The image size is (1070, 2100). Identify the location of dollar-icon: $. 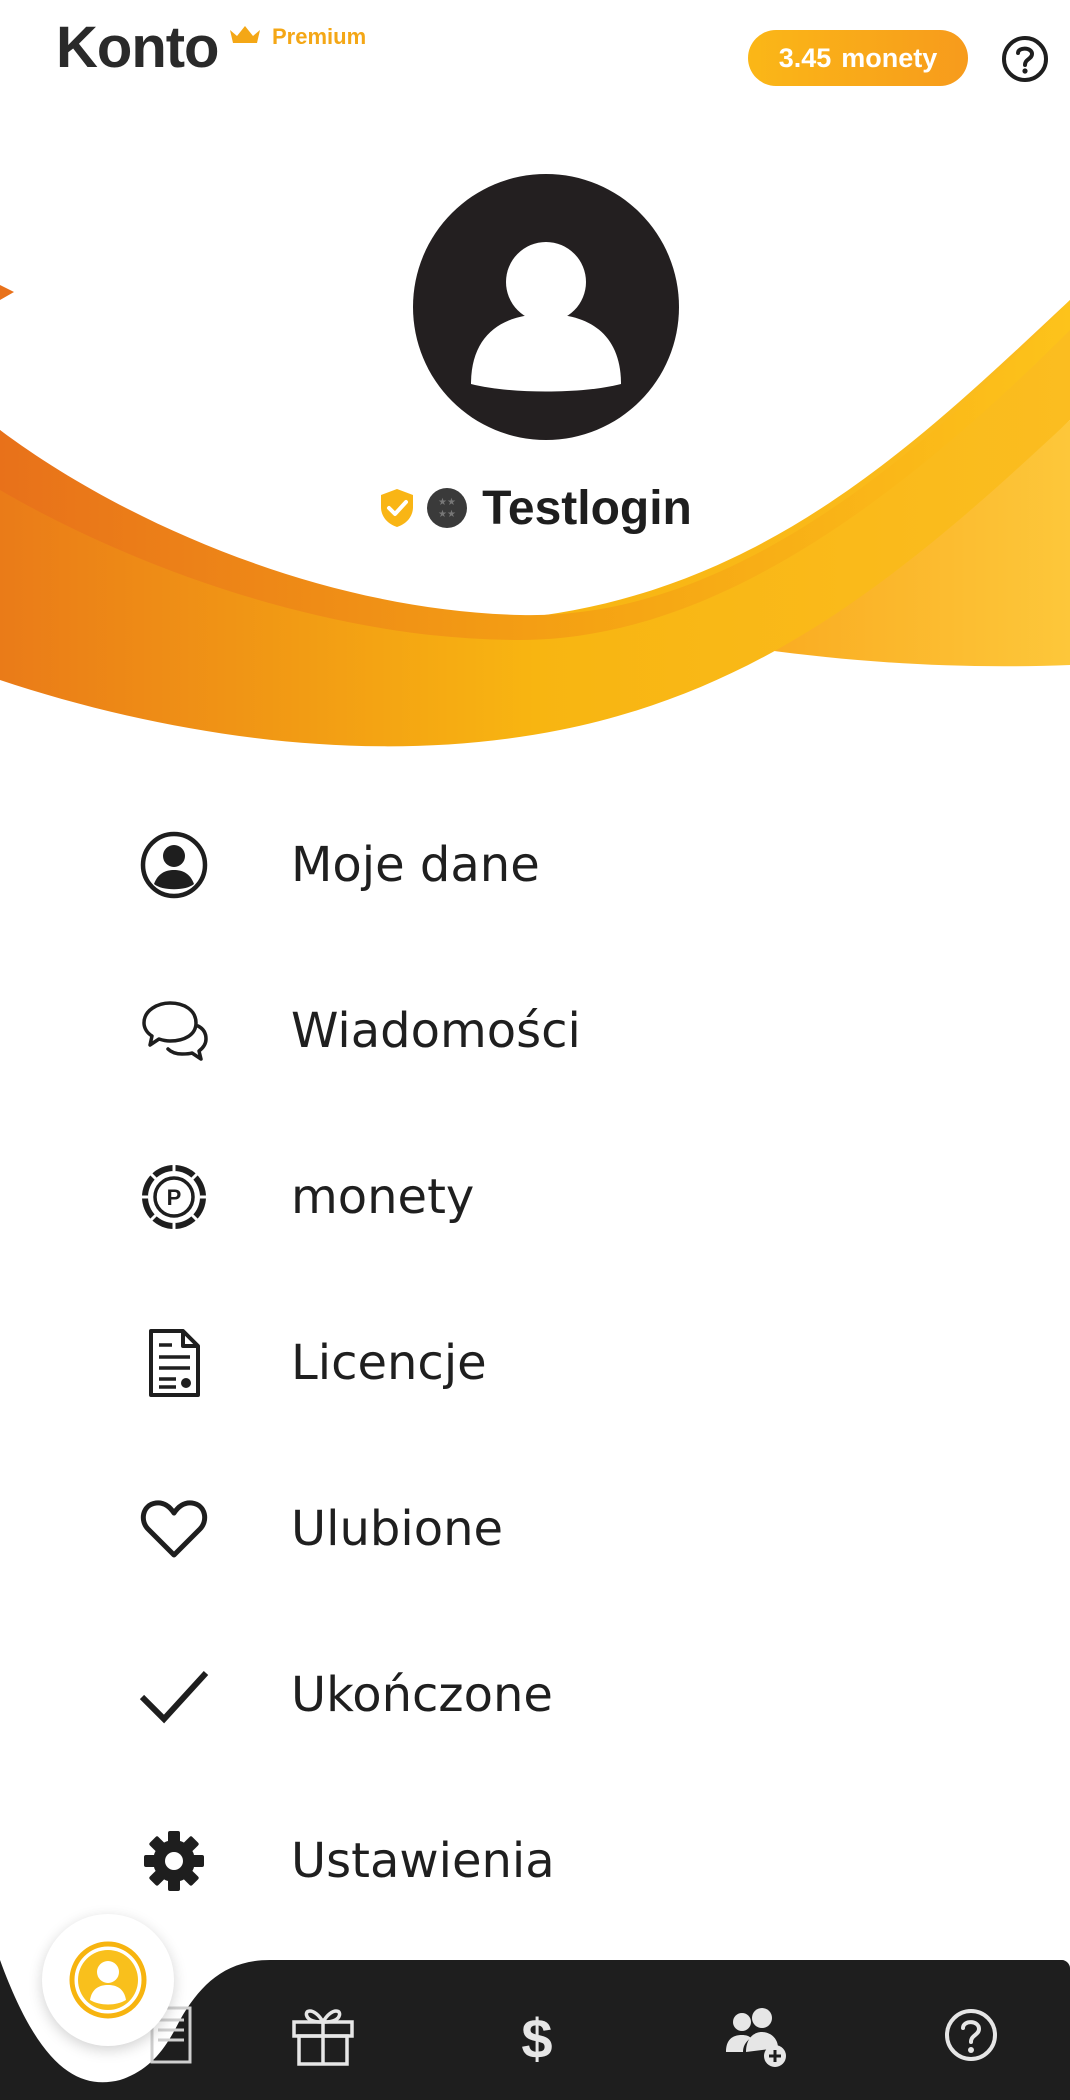
(536, 2038).